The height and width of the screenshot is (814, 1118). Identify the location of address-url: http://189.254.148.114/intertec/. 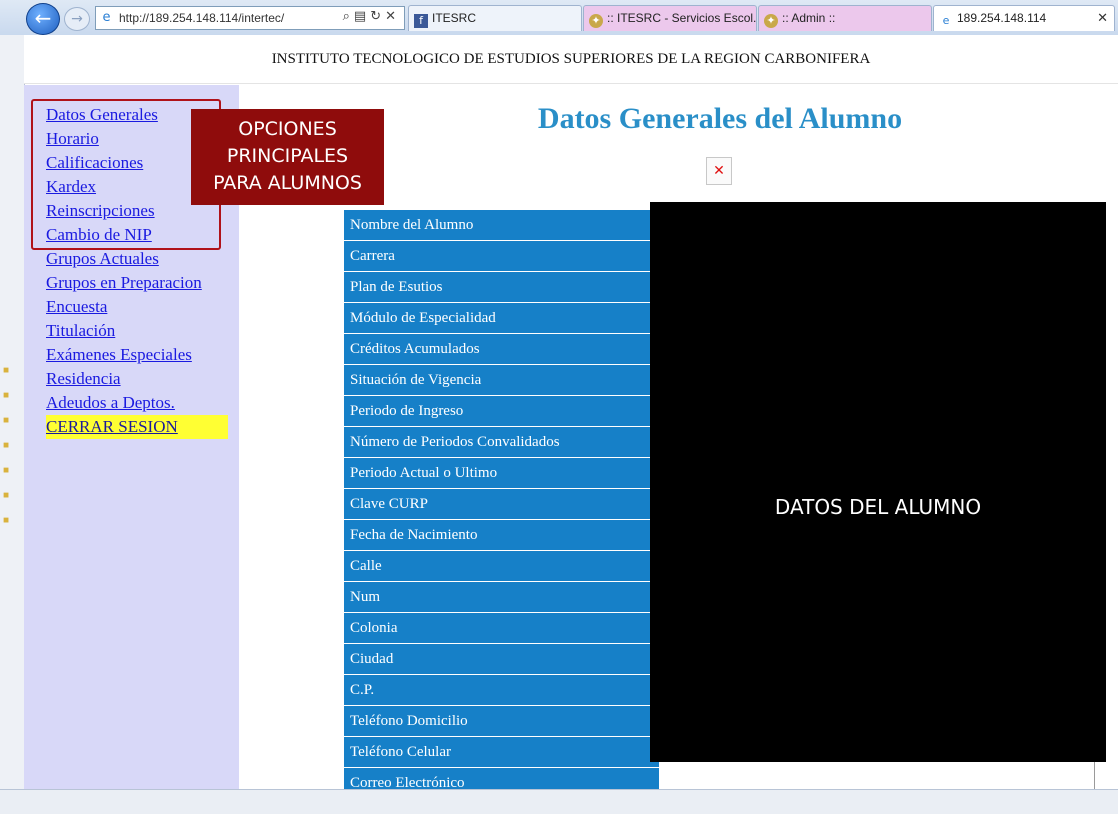
(201, 18).